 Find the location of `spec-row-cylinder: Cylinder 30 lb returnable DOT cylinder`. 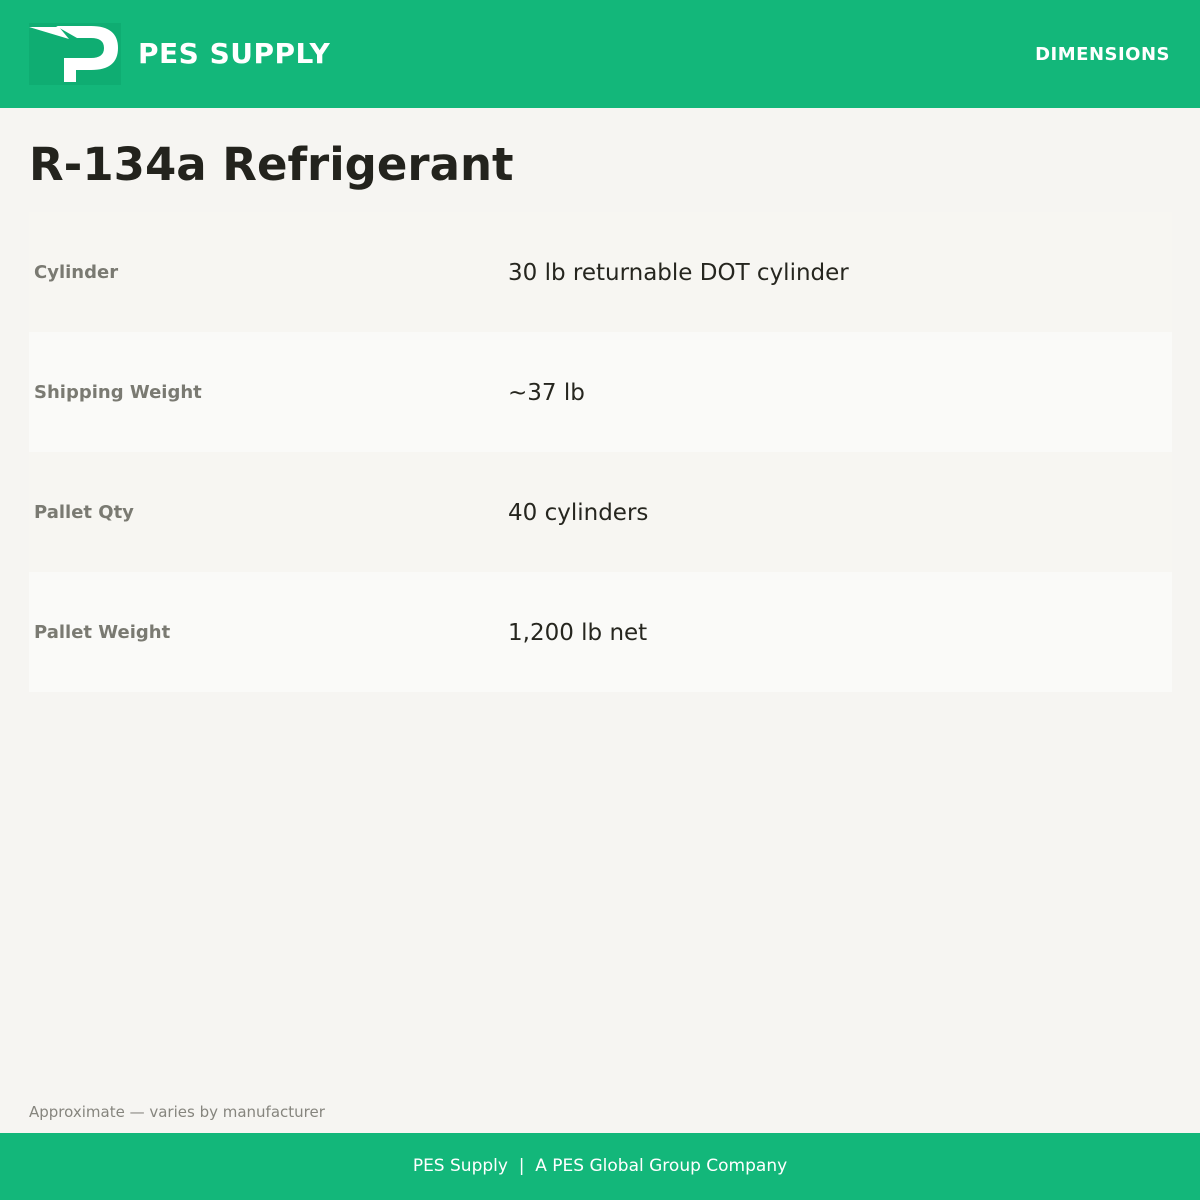

spec-row-cylinder: Cylinder 30 lb returnable DOT cylinder is located at coordinates (600, 272).